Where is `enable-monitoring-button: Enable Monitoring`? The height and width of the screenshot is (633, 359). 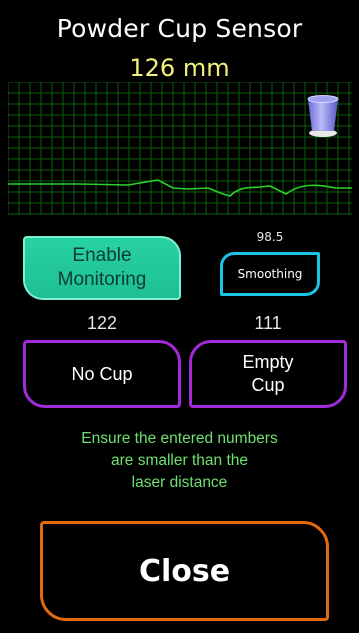 enable-monitoring-button: Enable Monitoring is located at coordinates (102, 268).